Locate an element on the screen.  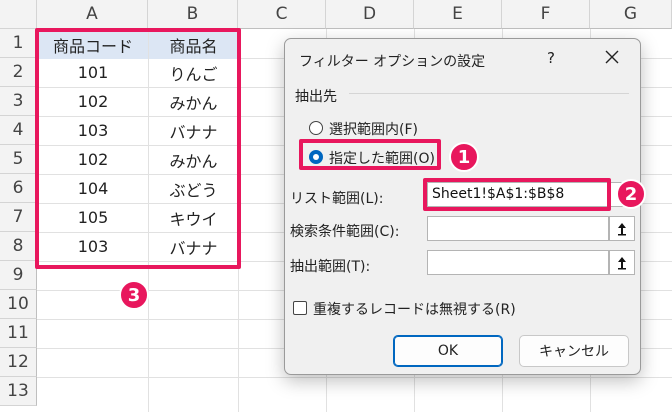
list-range-label: リスト範囲(L): is located at coordinates (337, 199).